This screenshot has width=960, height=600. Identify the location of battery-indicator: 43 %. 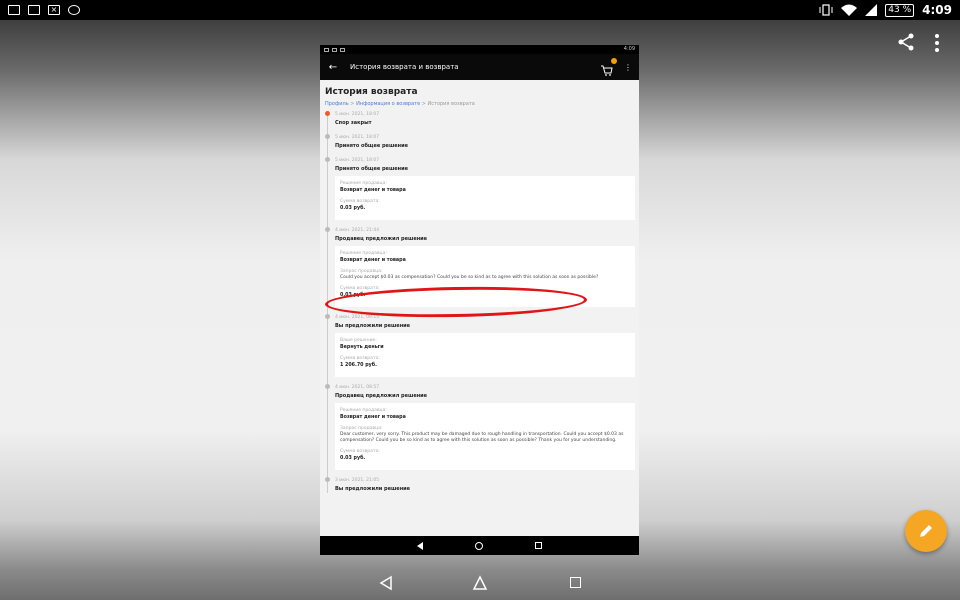
(900, 10).